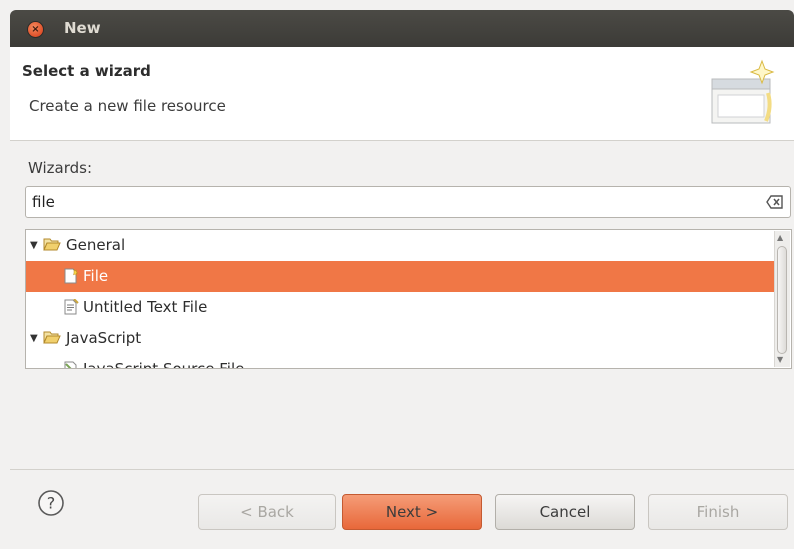  What do you see at coordinates (70, 364) in the screenshot?
I see `js-file-icon` at bounding box center [70, 364].